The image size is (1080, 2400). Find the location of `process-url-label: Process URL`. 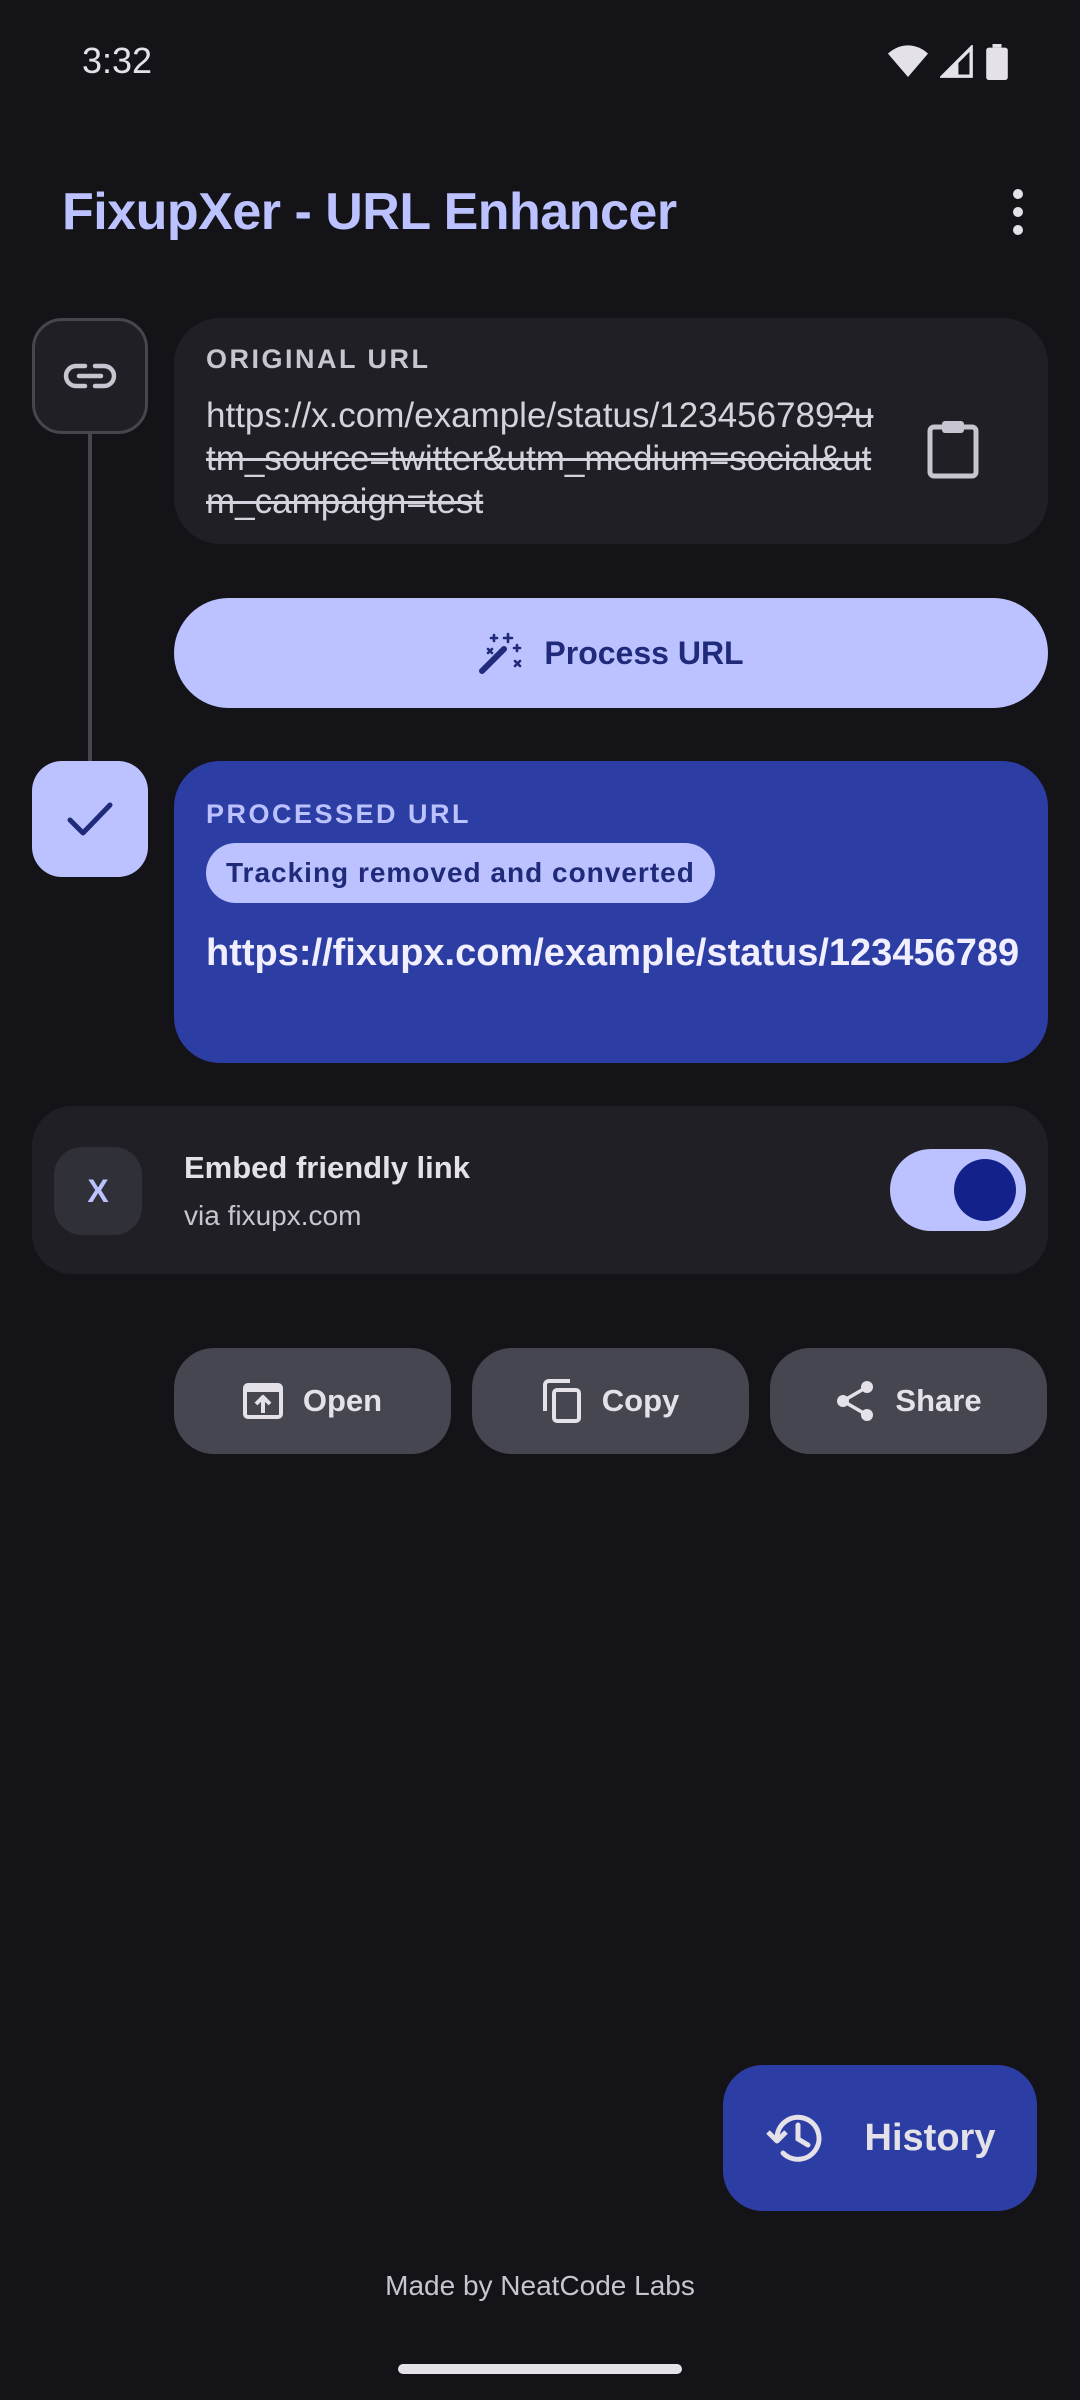

process-url-label: Process URL is located at coordinates (644, 652).